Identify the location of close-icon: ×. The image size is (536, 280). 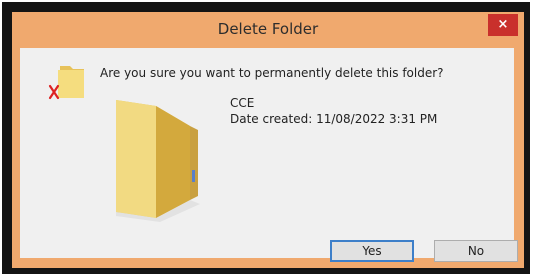
(503, 24).